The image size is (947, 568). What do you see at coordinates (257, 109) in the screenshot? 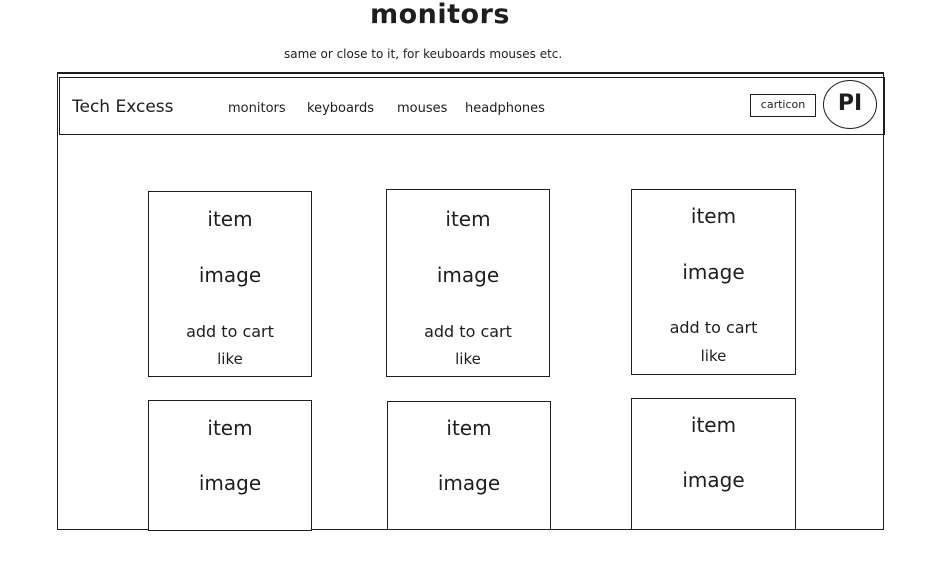
I see `nav-link-monitors: monitors` at bounding box center [257, 109].